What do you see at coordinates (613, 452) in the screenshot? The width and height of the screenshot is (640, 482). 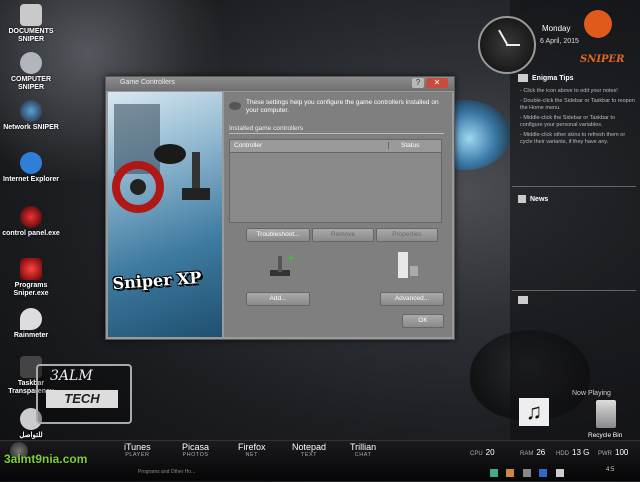 I see `pwr-stat: PWR 100` at bounding box center [613, 452].